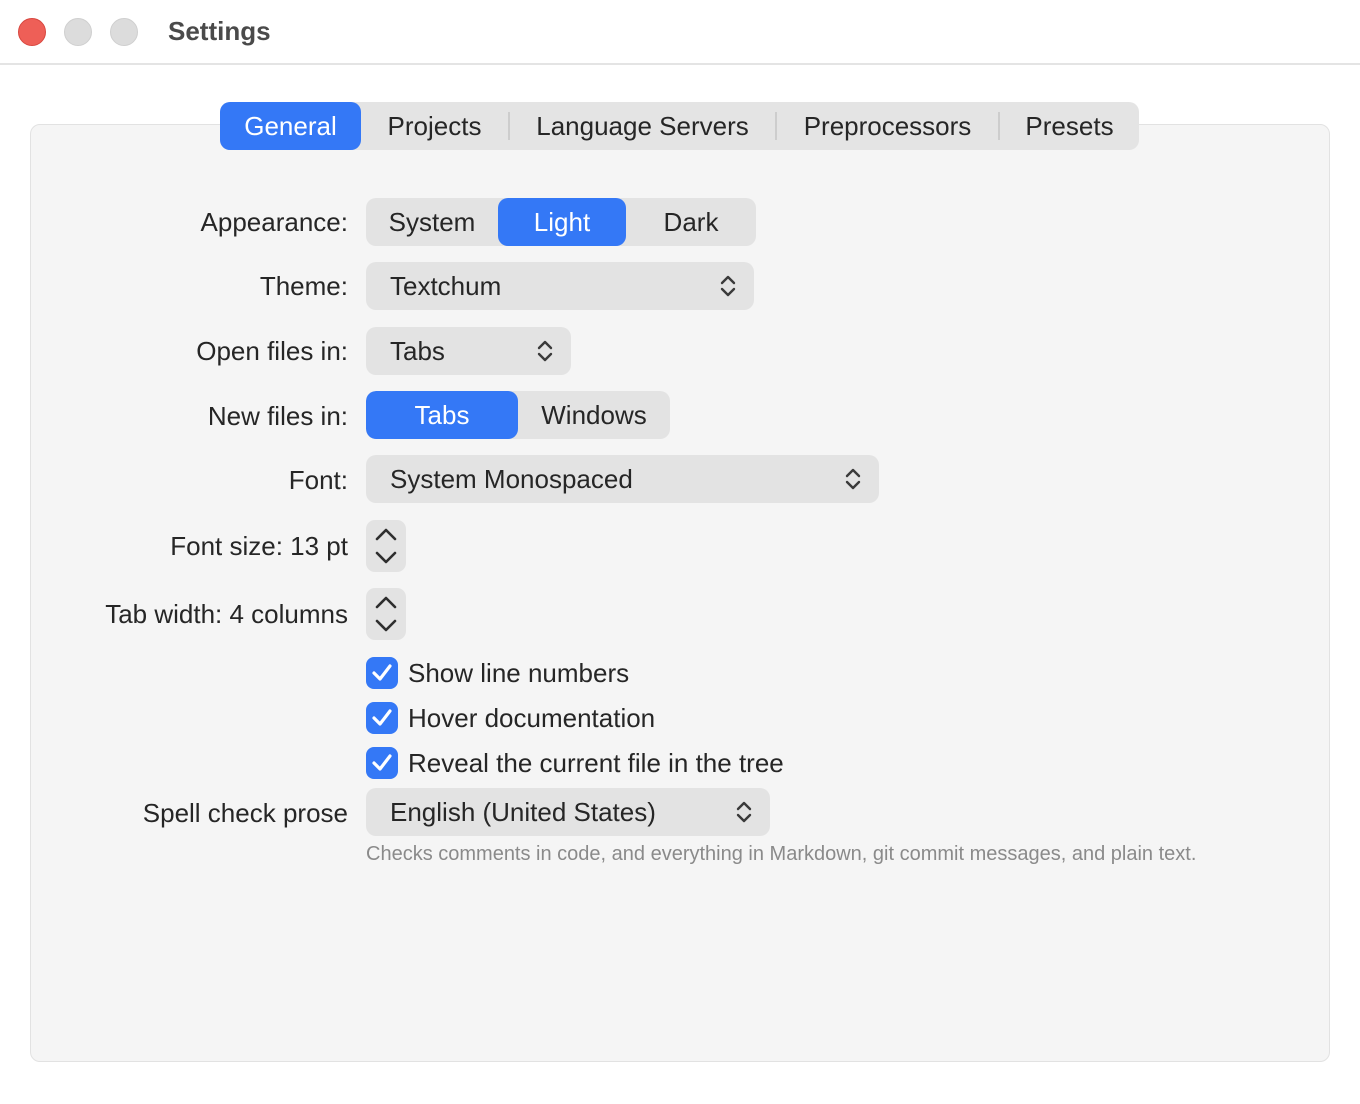  I want to click on show-line-numbers-label: Show line numbers, so click(518, 673).